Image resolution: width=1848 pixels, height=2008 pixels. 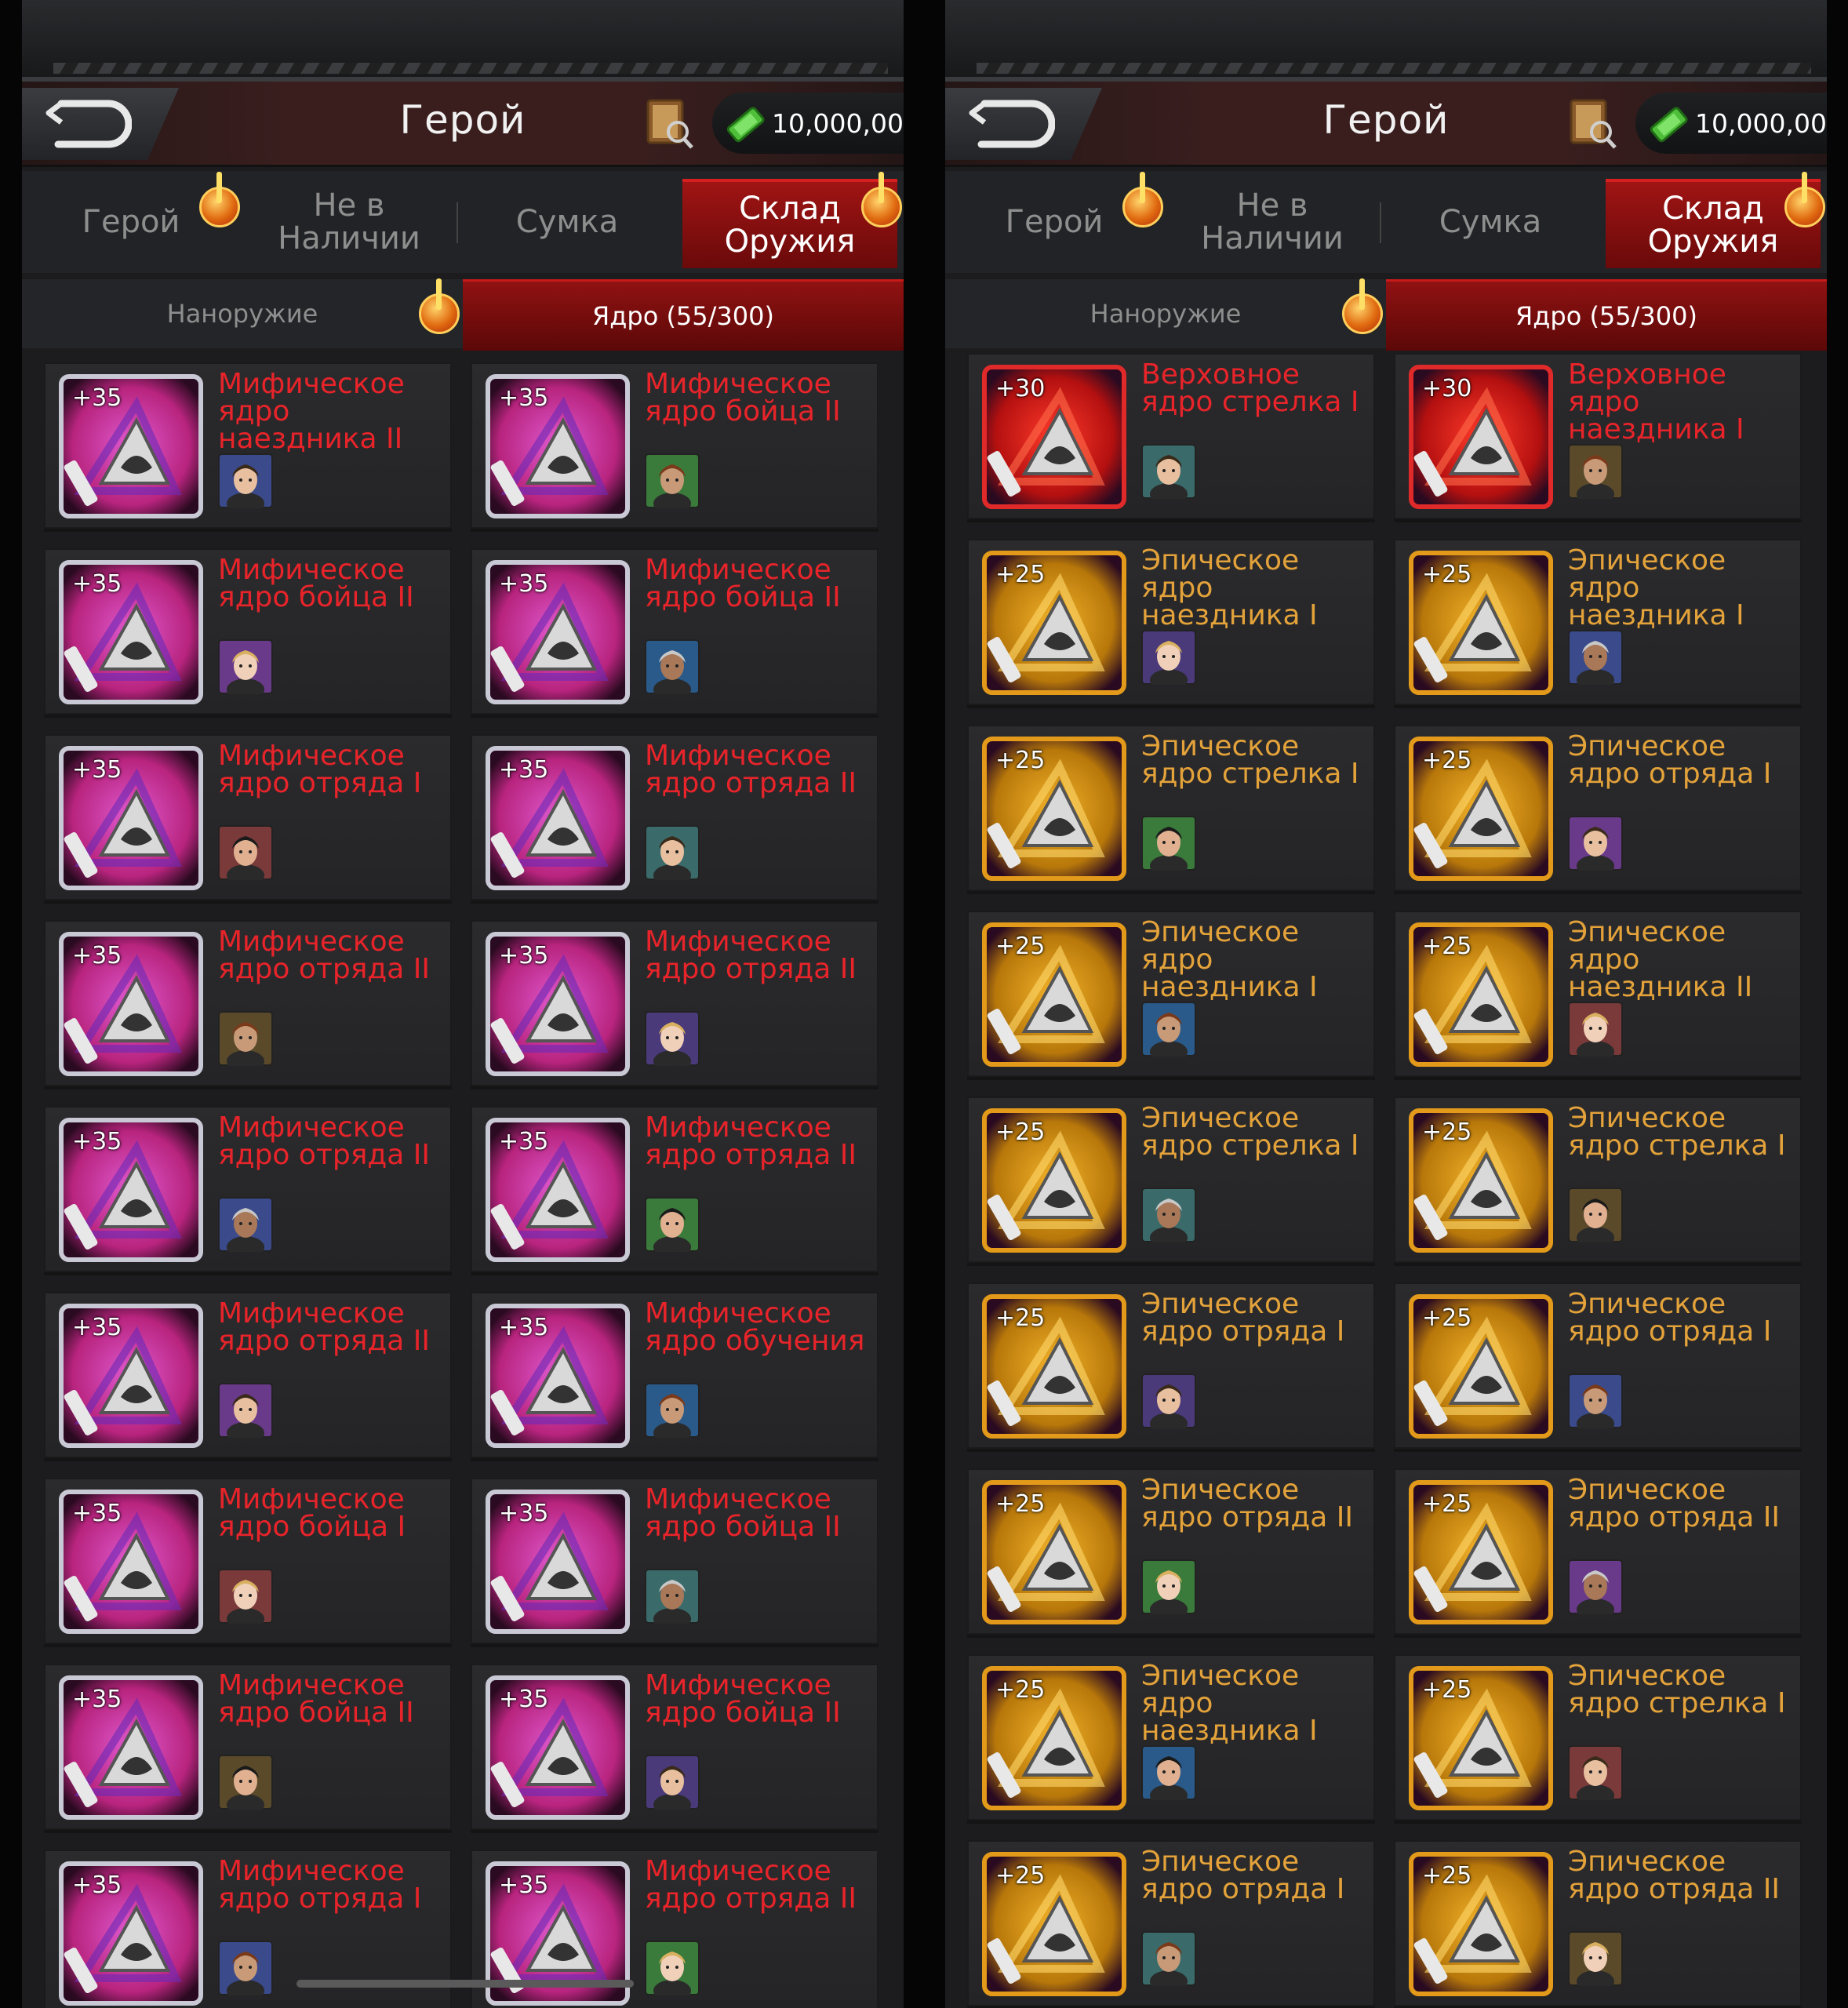 What do you see at coordinates (1250, 388) in the screenshot?
I see `core-name: Верховное ядро стрелка I` at bounding box center [1250, 388].